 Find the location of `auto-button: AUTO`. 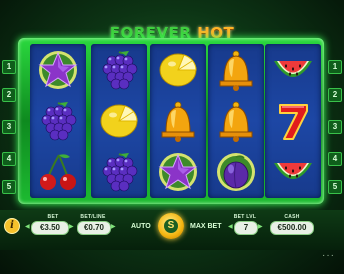

auto-button: AUTO is located at coordinates (141, 226).